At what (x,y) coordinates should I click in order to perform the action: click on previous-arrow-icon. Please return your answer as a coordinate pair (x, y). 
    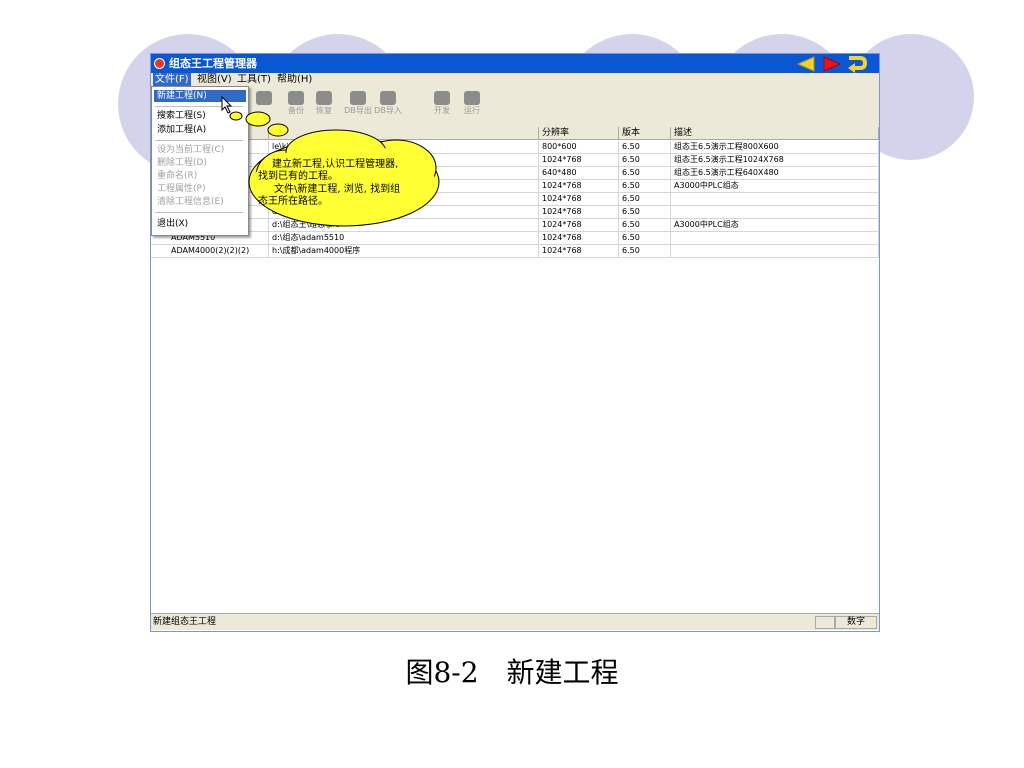
    Looking at the image, I should click on (806, 64).